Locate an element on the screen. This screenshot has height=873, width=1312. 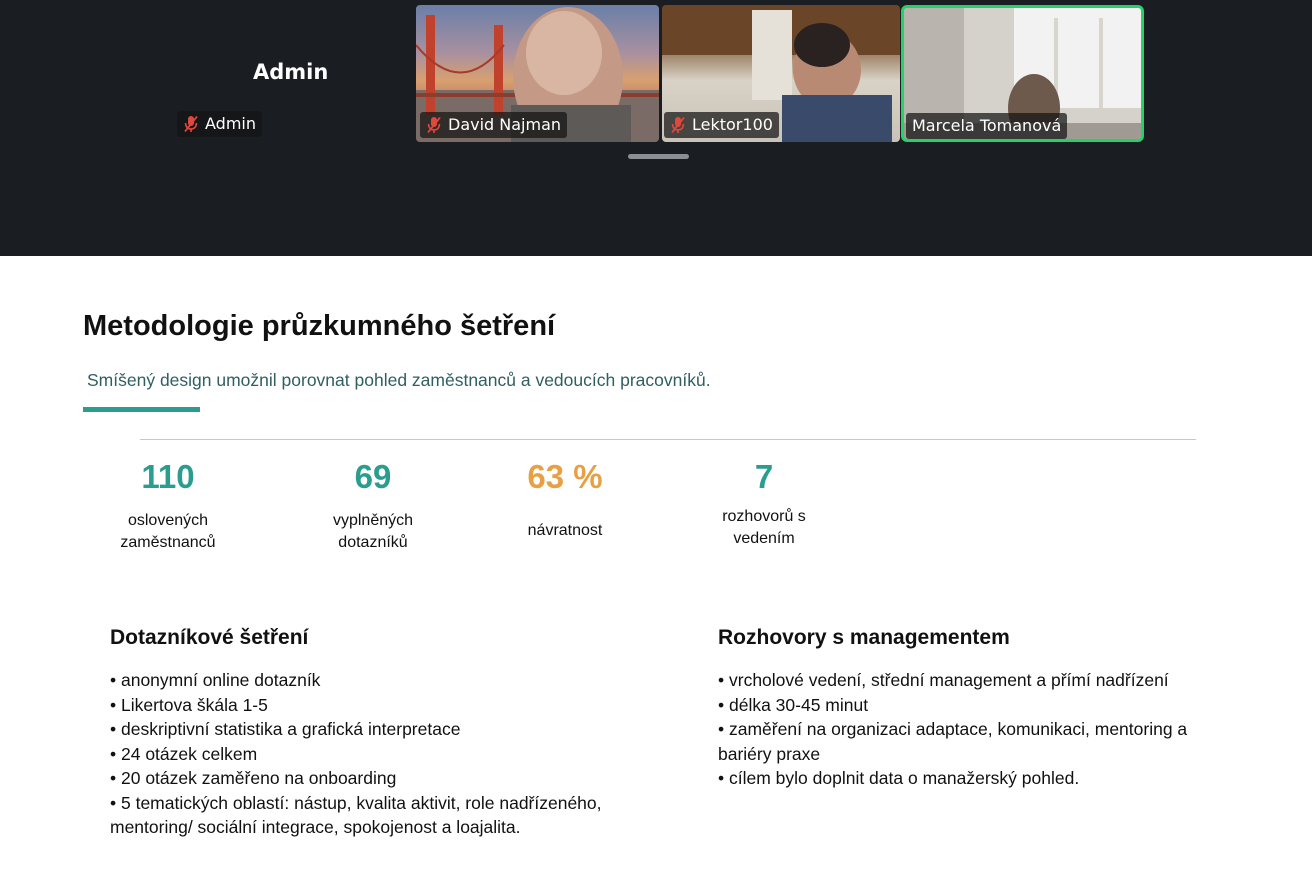
stat-value: 7 is located at coordinates (764, 476).